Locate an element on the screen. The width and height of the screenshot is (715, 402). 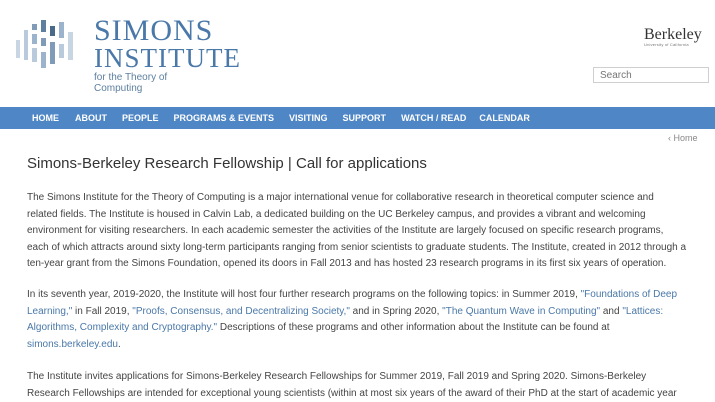
nav-item-support: SUPPORT is located at coordinates (365, 118).